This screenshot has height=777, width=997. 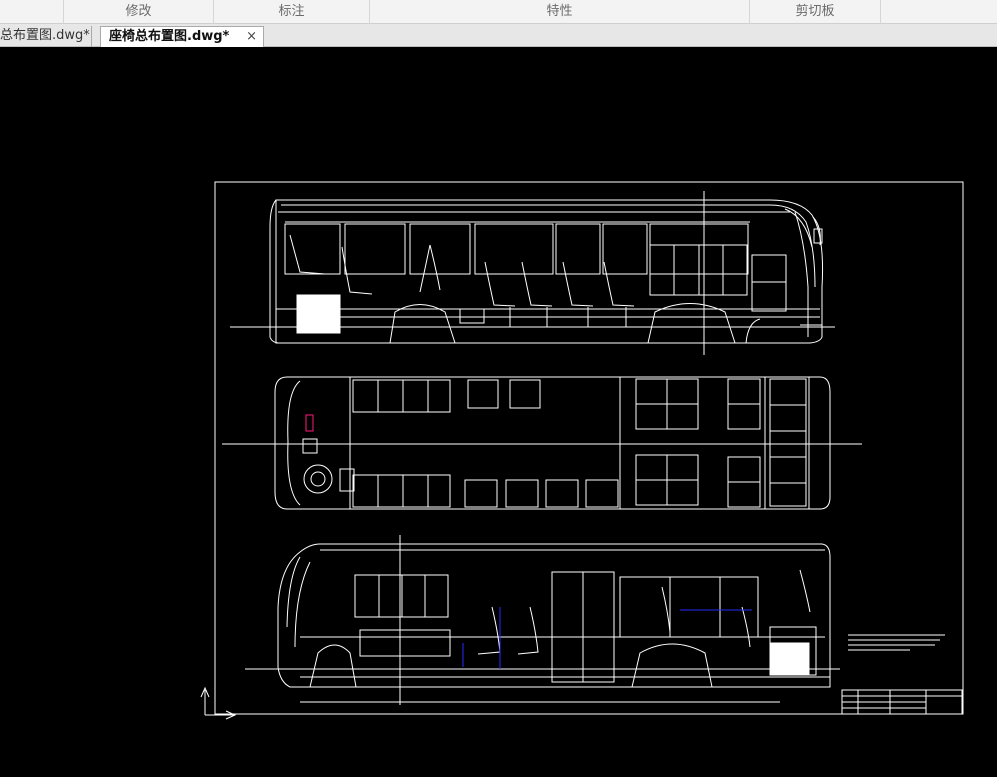 I want to click on ribbon-panel-modify: 修改, so click(x=139, y=12).